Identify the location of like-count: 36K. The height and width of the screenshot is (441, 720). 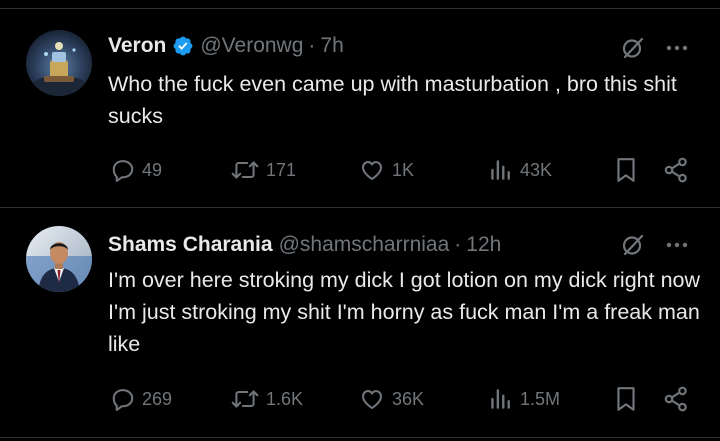
(408, 398).